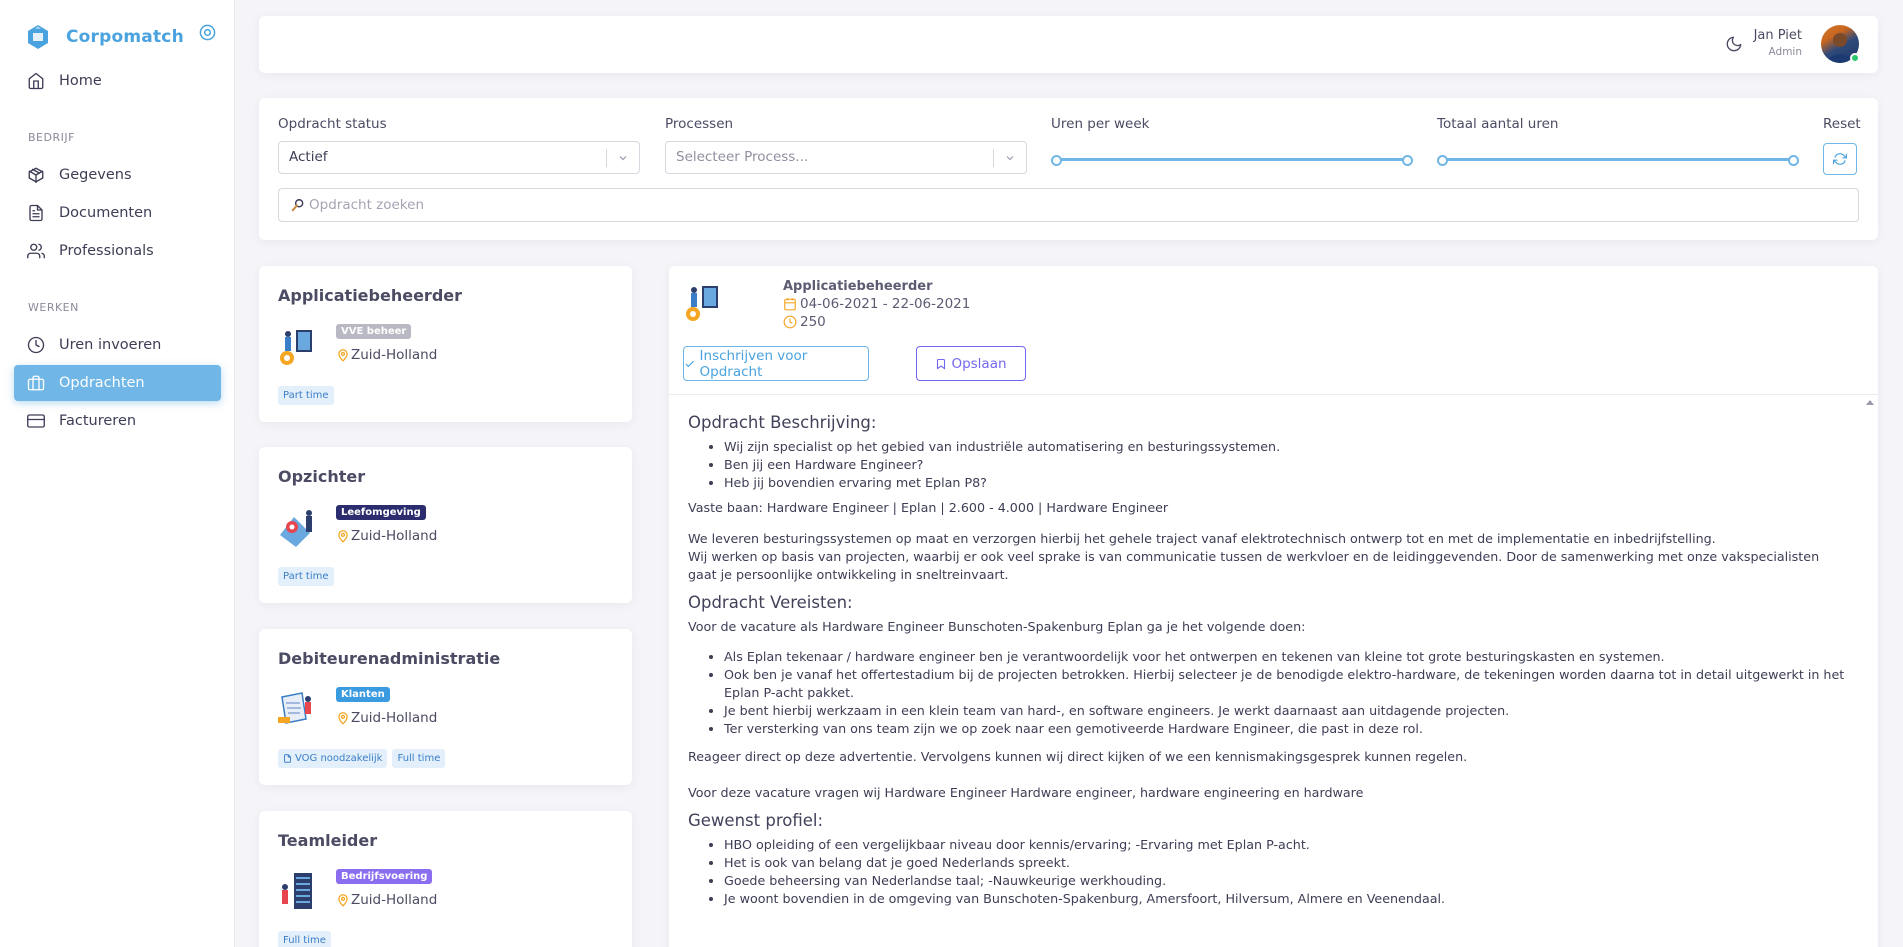 This screenshot has width=1903, height=947. What do you see at coordinates (339, 758) in the screenshot?
I see `tag-label: VOG noodzakelijk` at bounding box center [339, 758].